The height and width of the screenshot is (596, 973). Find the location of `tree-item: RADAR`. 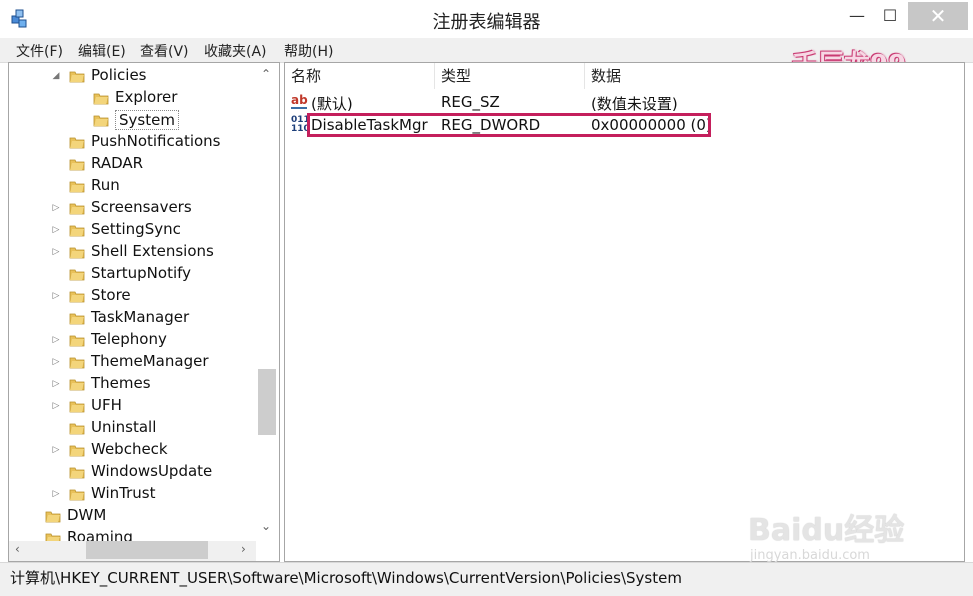

tree-item: RADAR is located at coordinates (131, 164).